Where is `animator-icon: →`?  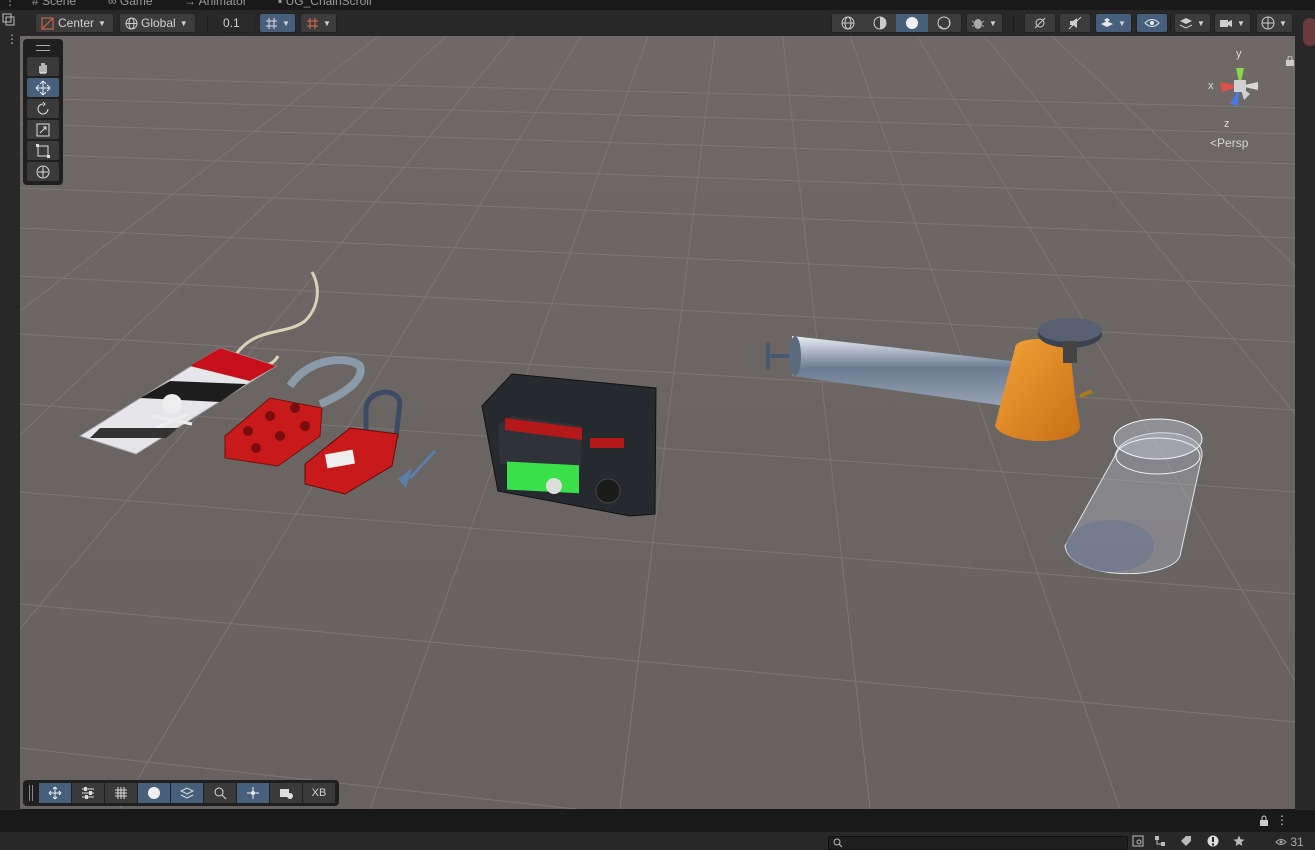 animator-icon: → is located at coordinates (190, 4).